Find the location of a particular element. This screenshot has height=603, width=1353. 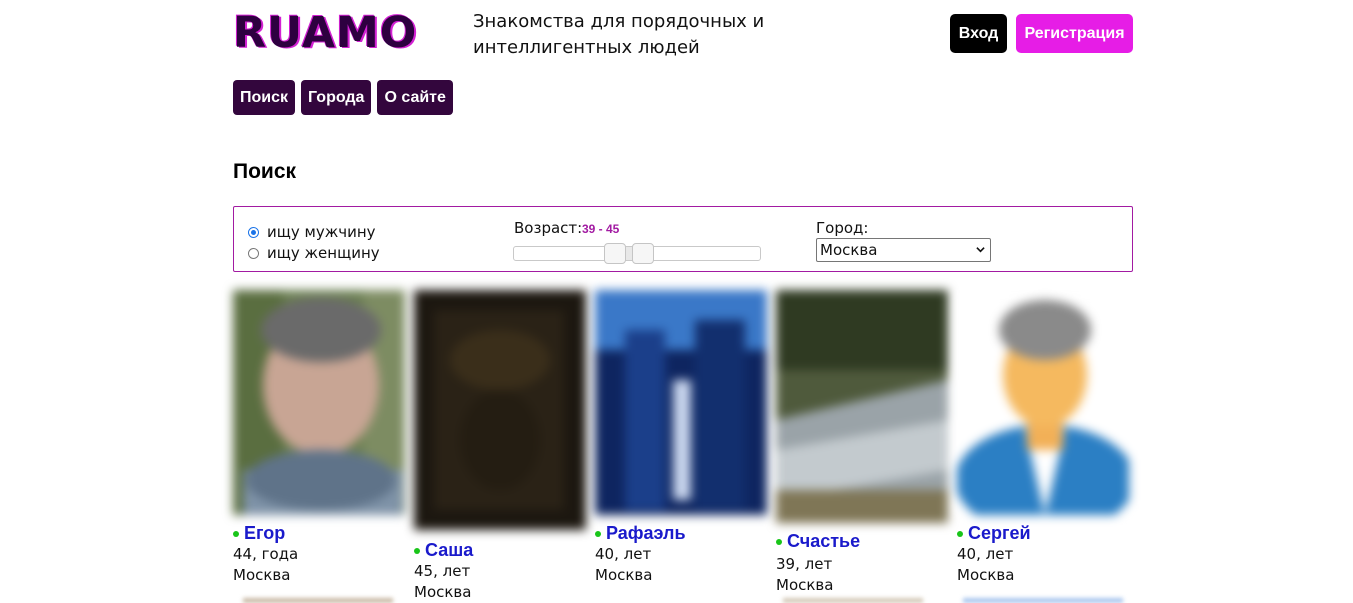

profile-name-link: Саша is located at coordinates (443, 550).